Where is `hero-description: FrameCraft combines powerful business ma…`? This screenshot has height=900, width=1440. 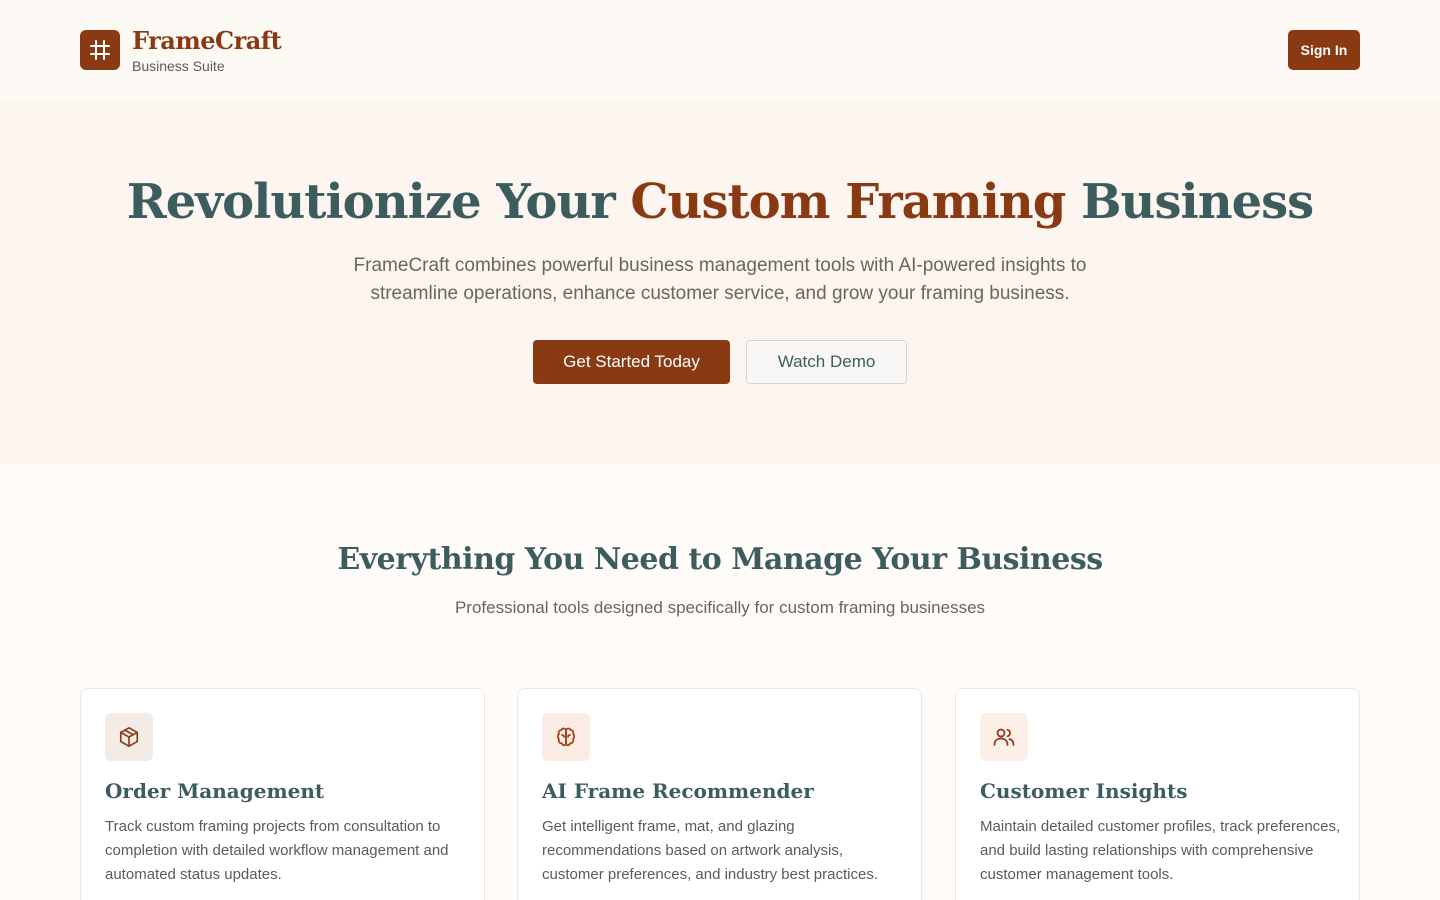
hero-description: FrameCraft combines powerful business ma… is located at coordinates (720, 279).